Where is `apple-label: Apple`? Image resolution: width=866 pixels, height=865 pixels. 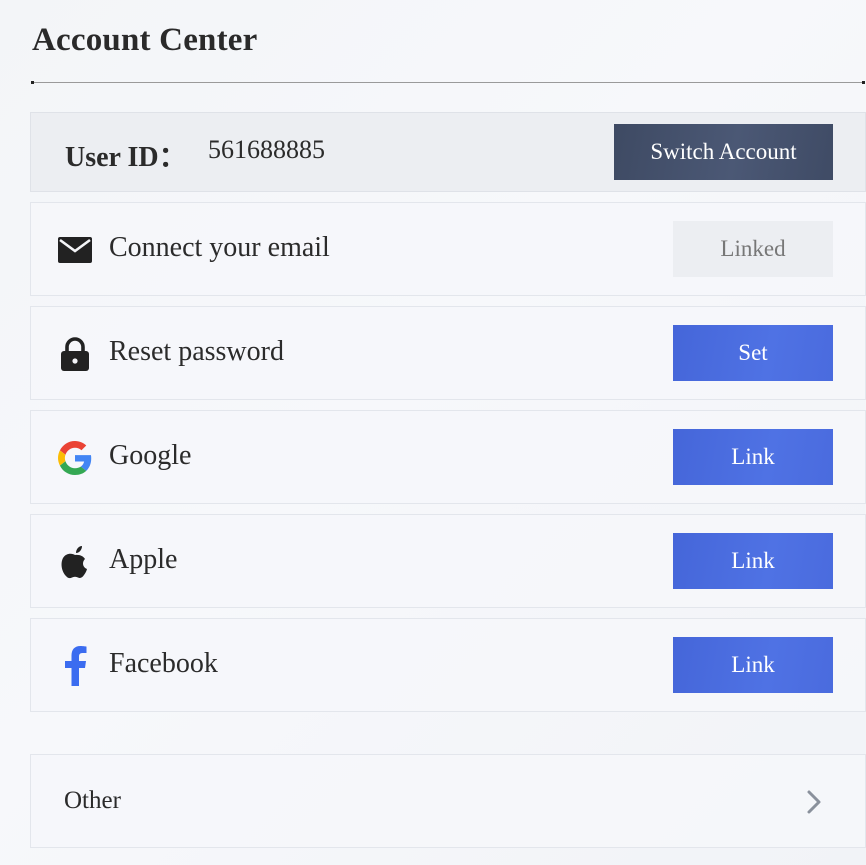
apple-label: Apple is located at coordinates (143, 559).